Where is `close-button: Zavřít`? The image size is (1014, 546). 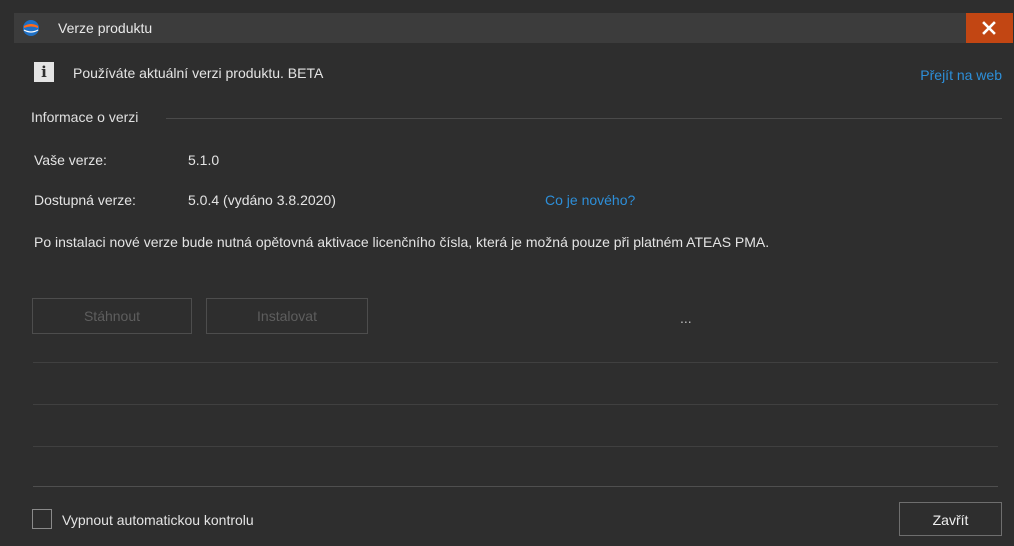
close-button: Zavřít is located at coordinates (950, 519).